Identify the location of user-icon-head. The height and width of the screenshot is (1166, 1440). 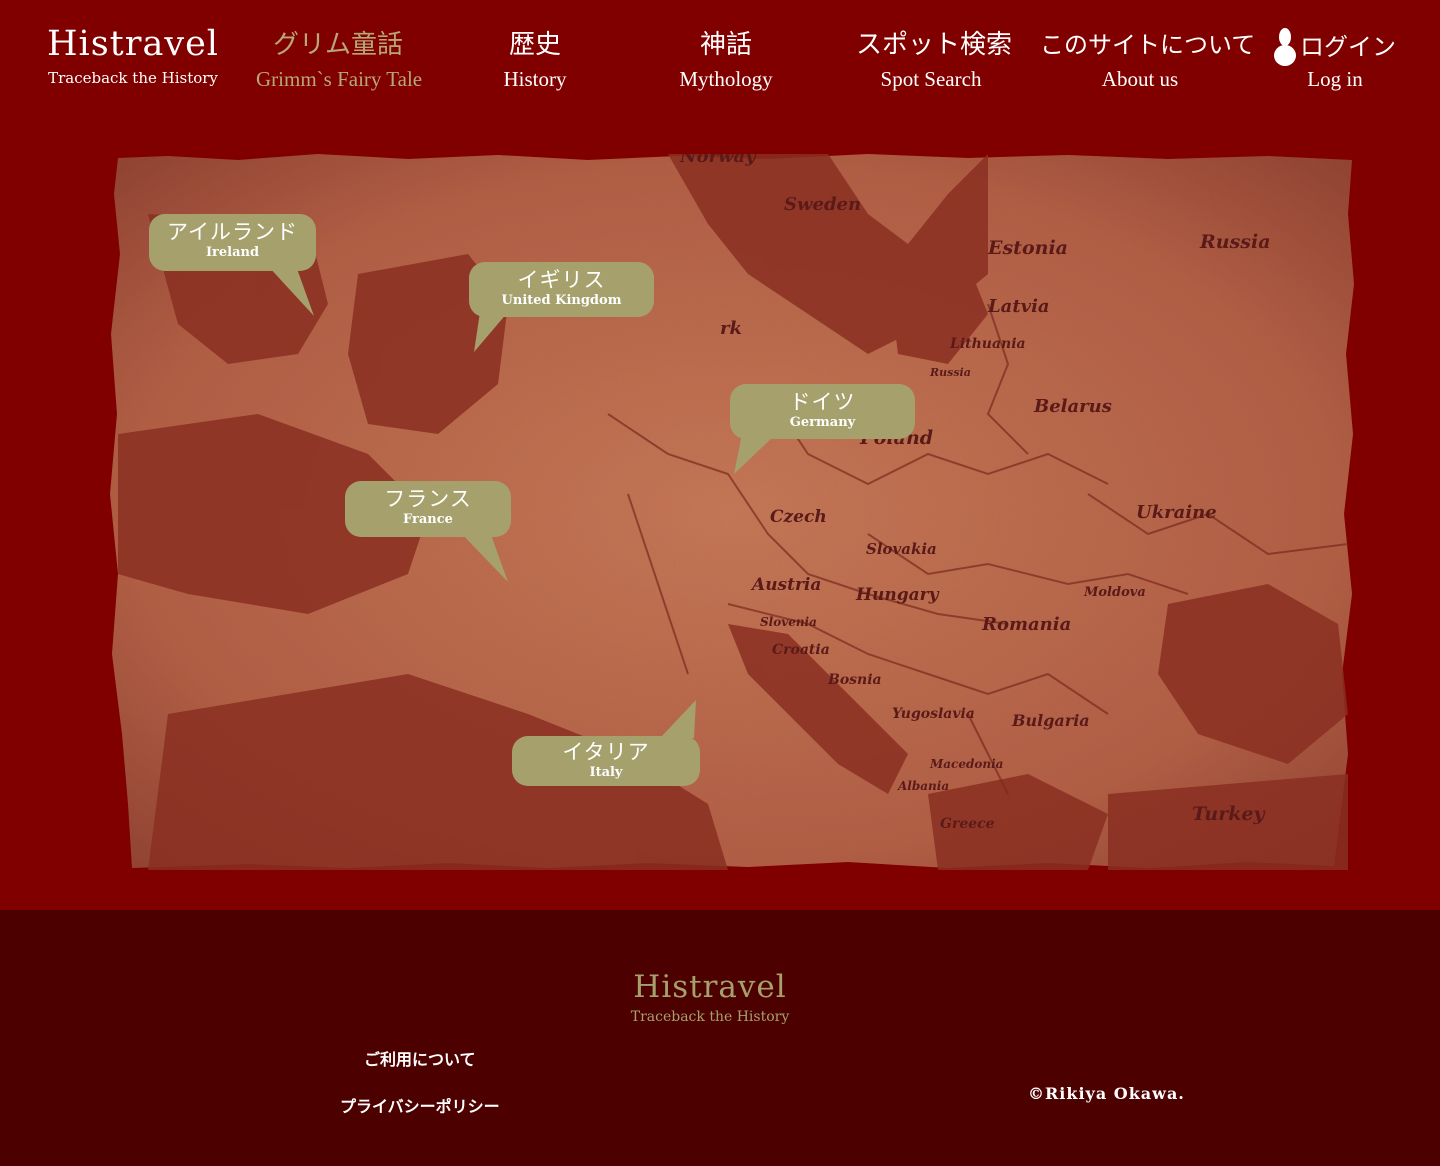
(1285, 37).